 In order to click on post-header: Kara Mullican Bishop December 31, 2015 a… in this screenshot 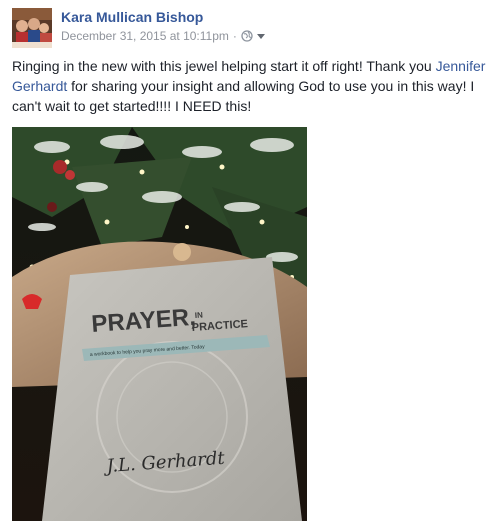, I will do `click(252, 28)`.